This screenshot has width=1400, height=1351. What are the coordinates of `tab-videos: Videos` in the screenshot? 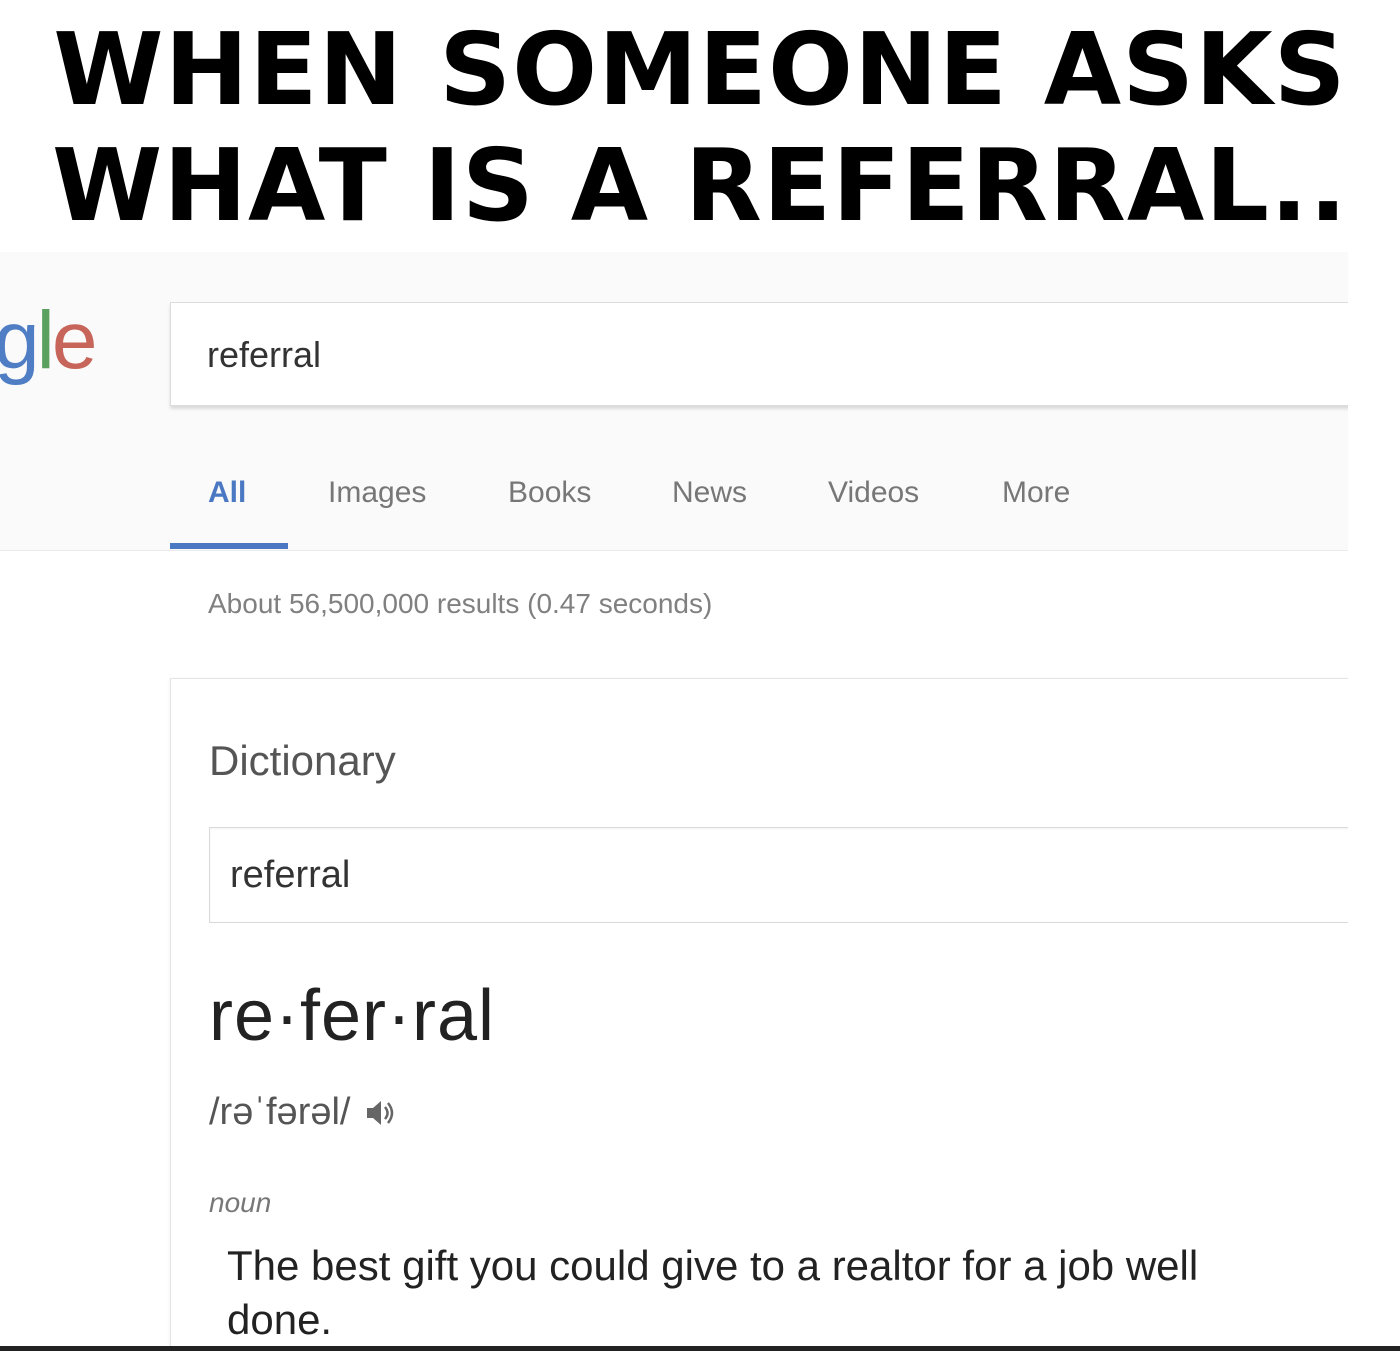 It's located at (873, 493).